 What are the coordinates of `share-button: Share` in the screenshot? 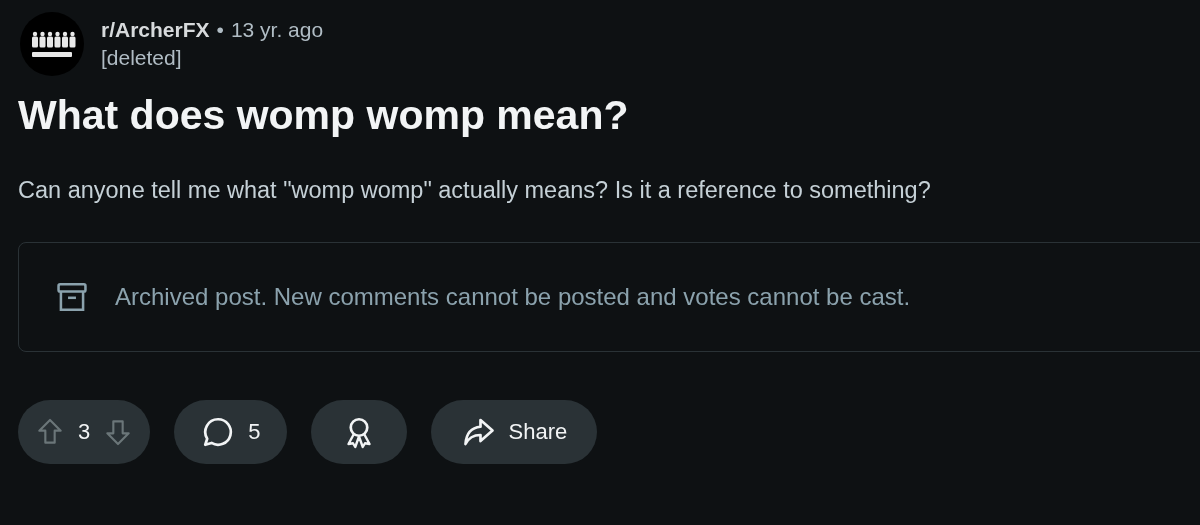 It's located at (514, 432).